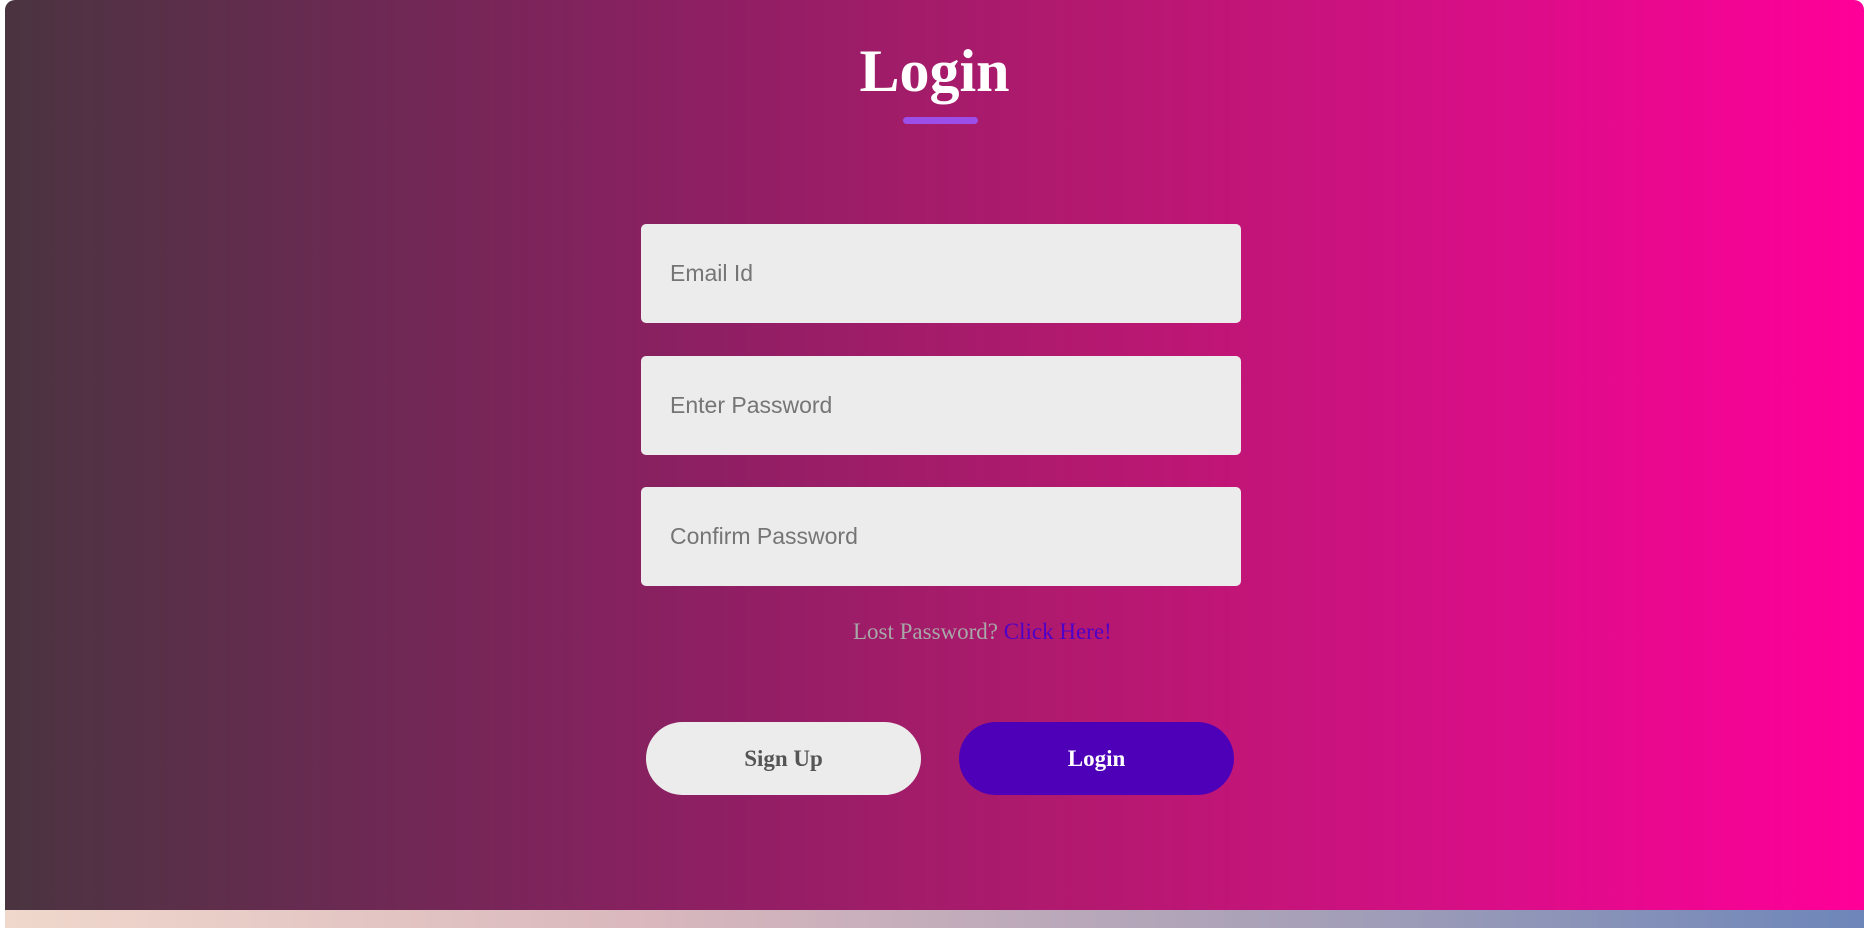  Describe the element at coordinates (941, 536) in the screenshot. I see `confirm-password-input` at that location.